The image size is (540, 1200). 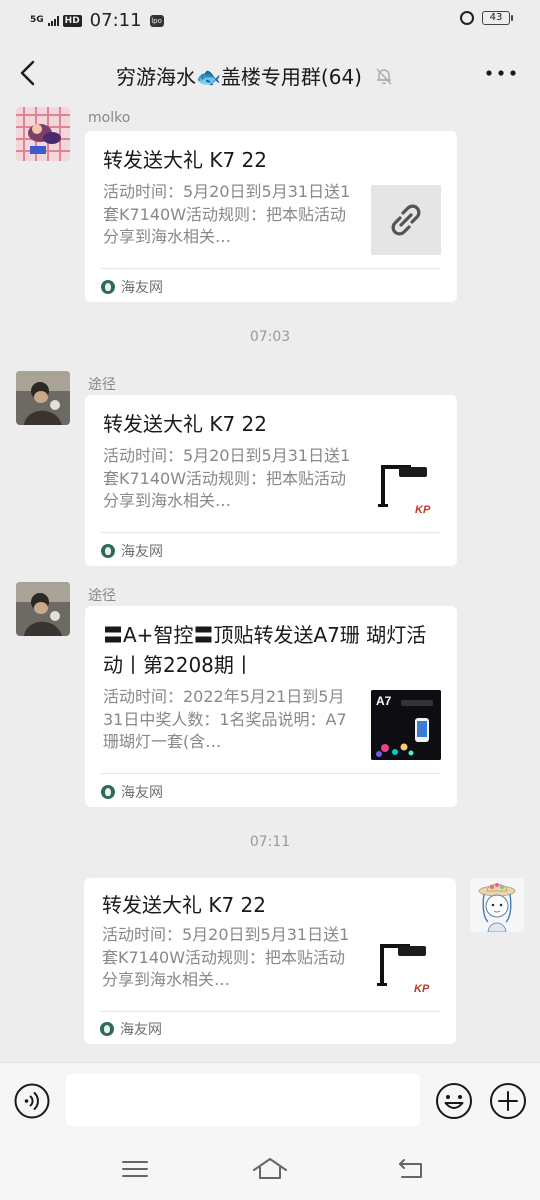 What do you see at coordinates (156, 20) in the screenshot?
I see `app-notification-icon: lpo` at bounding box center [156, 20].